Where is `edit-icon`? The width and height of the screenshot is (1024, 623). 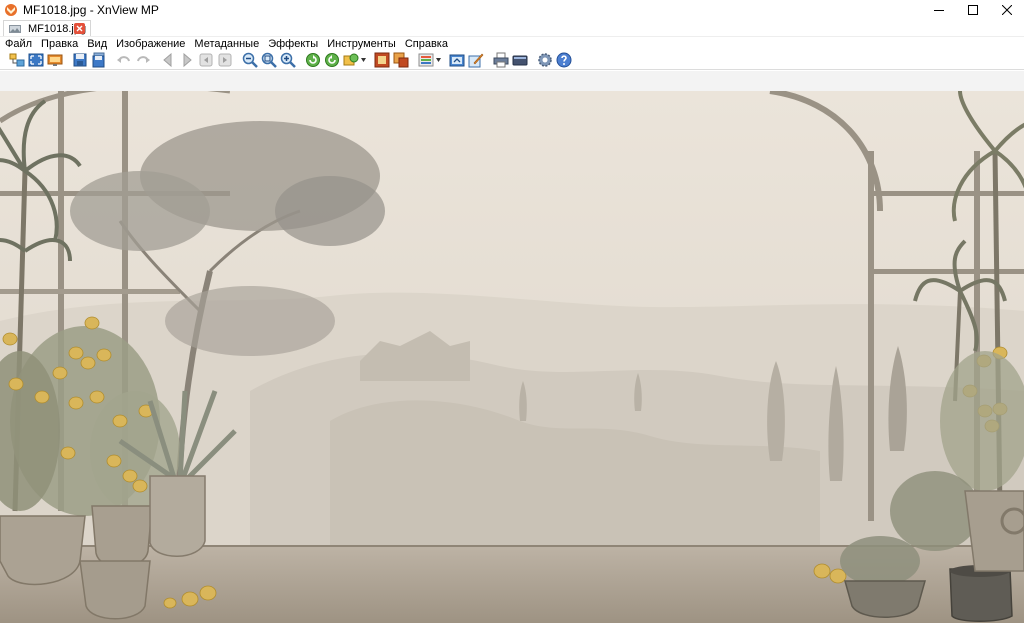
edit-icon is located at coordinates (475, 60).